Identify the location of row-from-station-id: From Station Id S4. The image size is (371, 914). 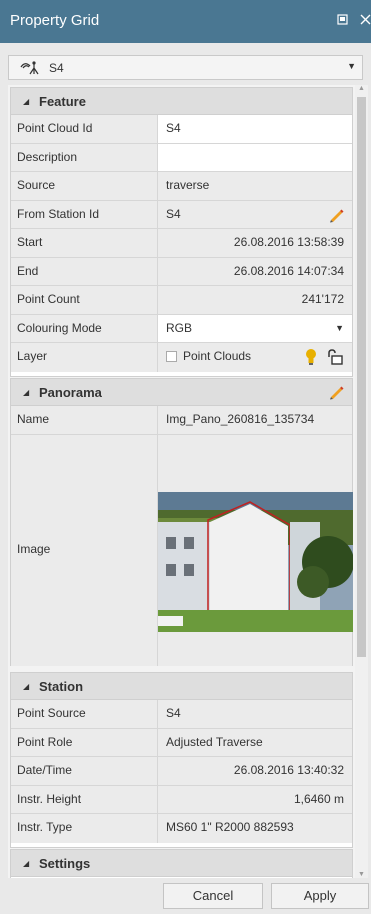
(181, 214).